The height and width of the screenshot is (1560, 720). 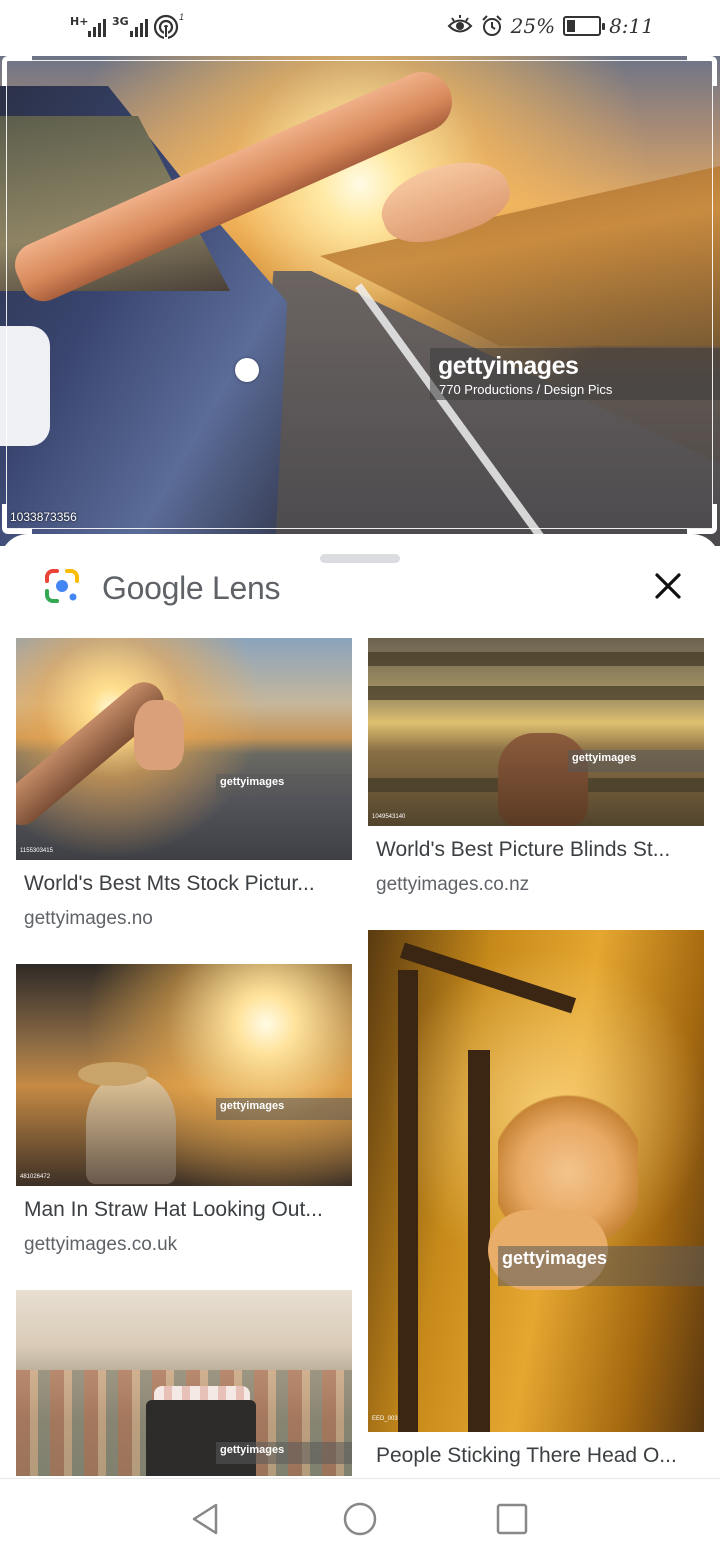 What do you see at coordinates (206, 1519) in the screenshot?
I see `back-icon` at bounding box center [206, 1519].